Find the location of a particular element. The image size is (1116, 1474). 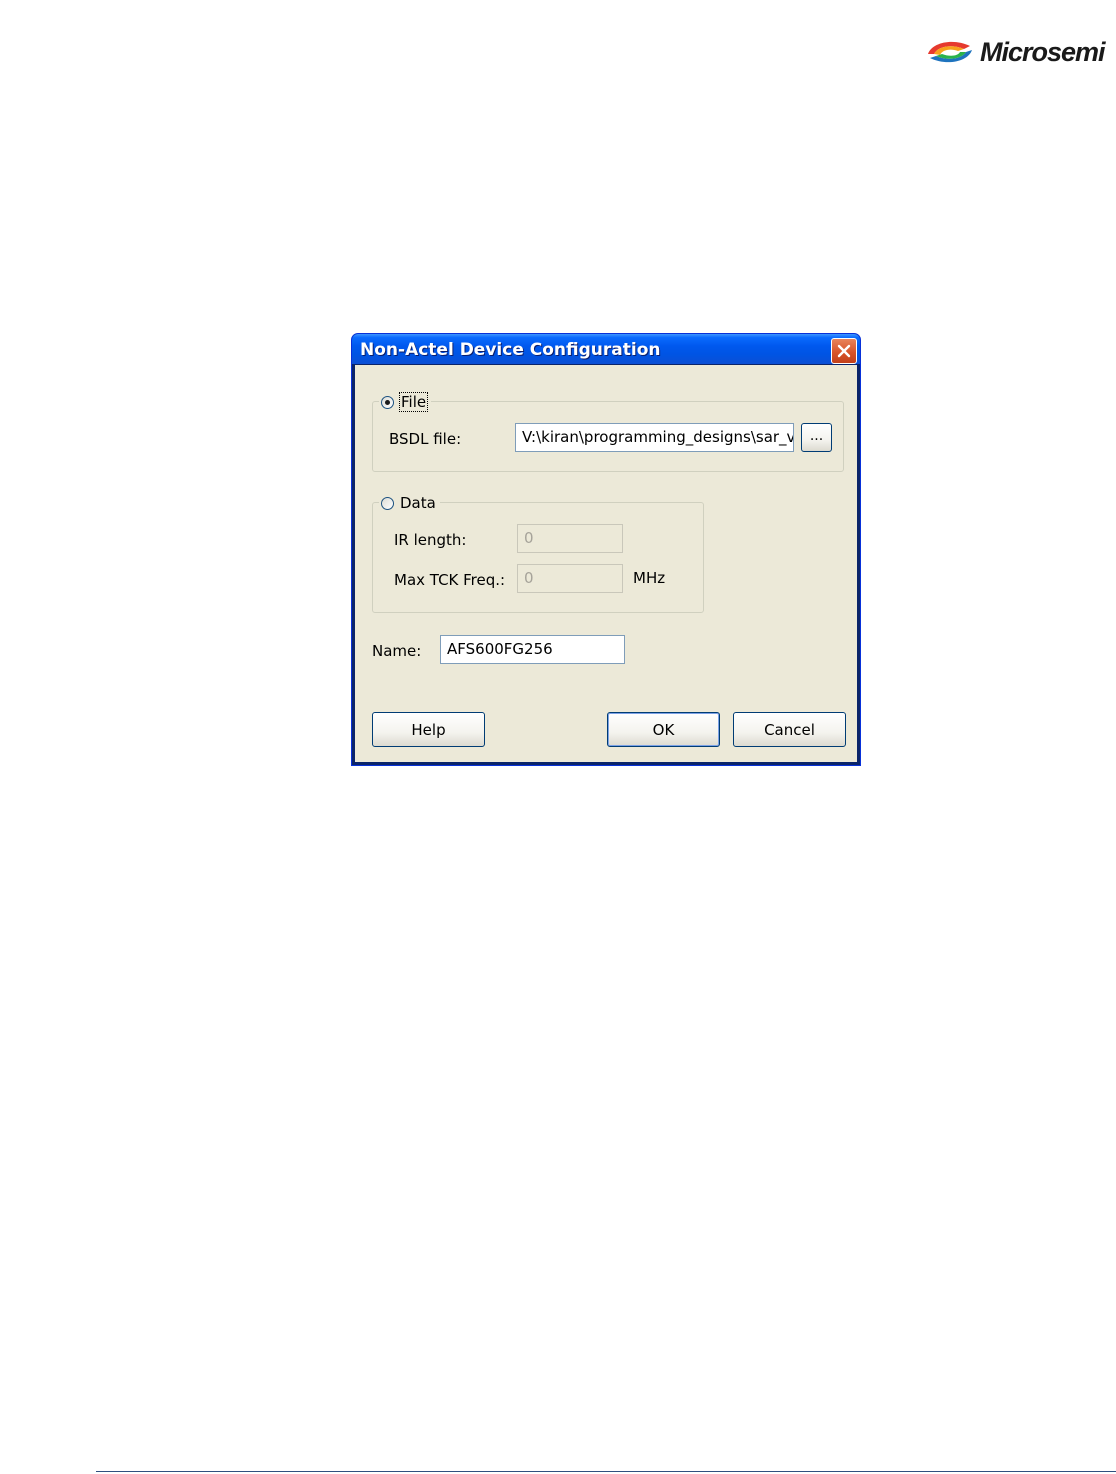

microsemi-swoosh-icon is located at coordinates (950, 52).